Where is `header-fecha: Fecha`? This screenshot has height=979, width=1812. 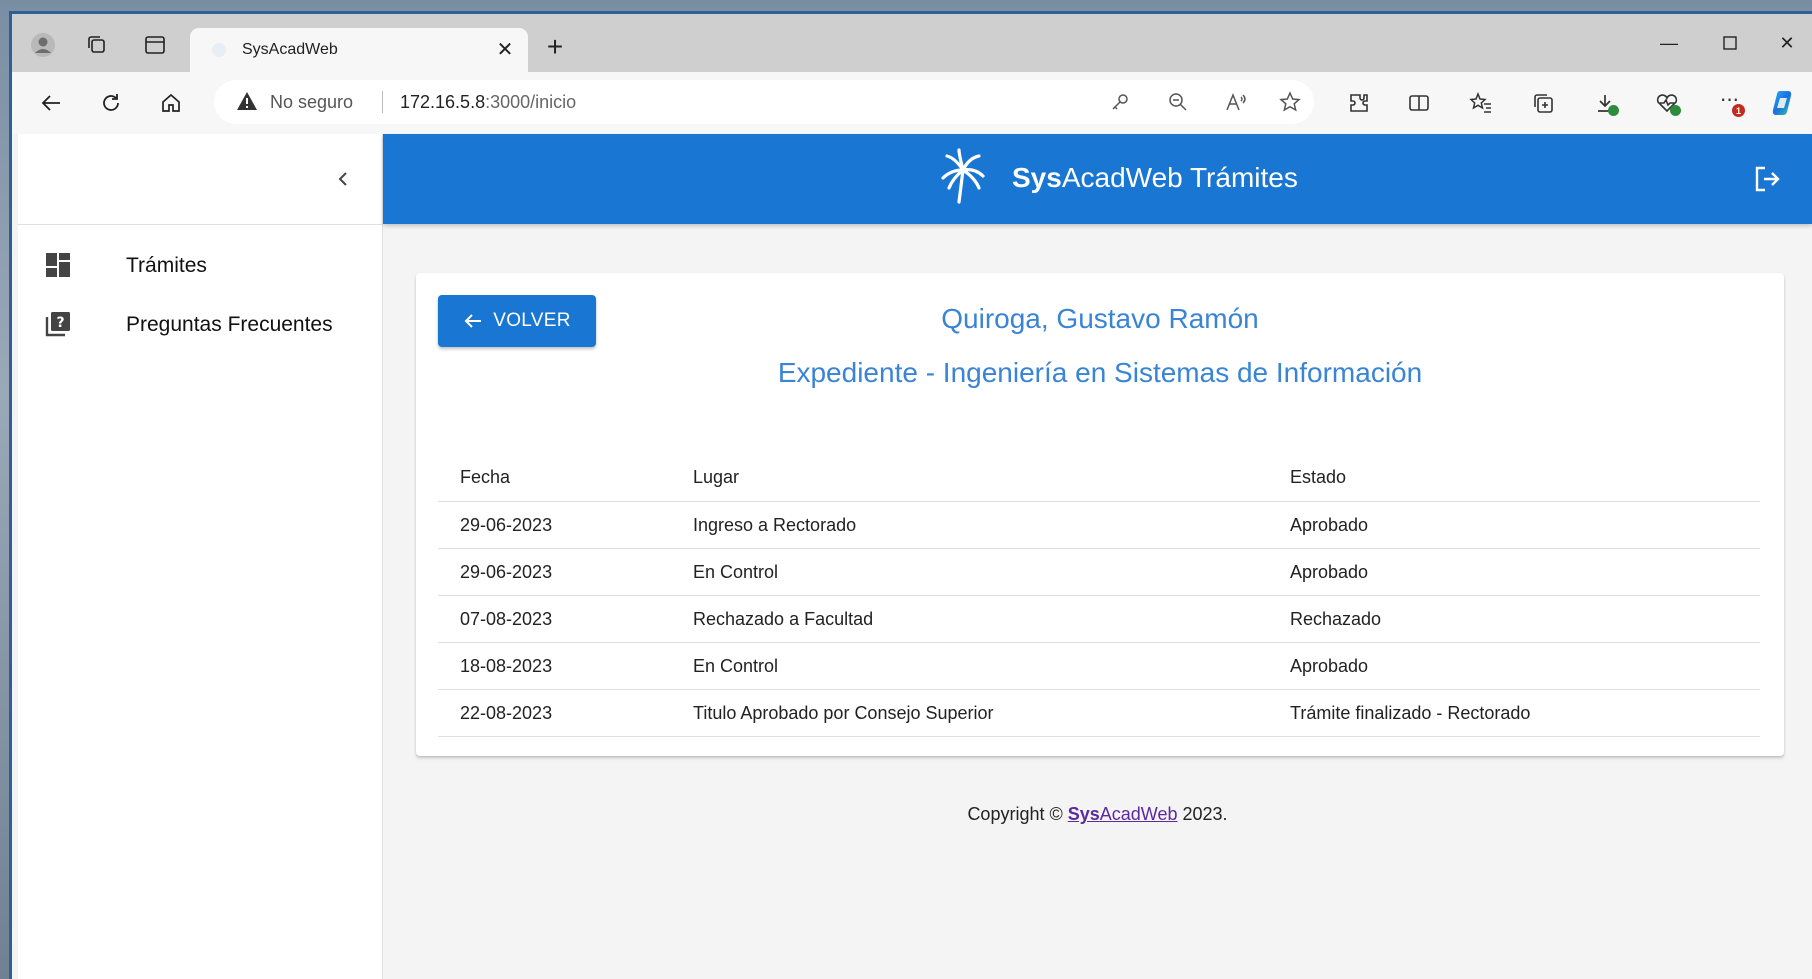 header-fecha: Fecha is located at coordinates (485, 477).